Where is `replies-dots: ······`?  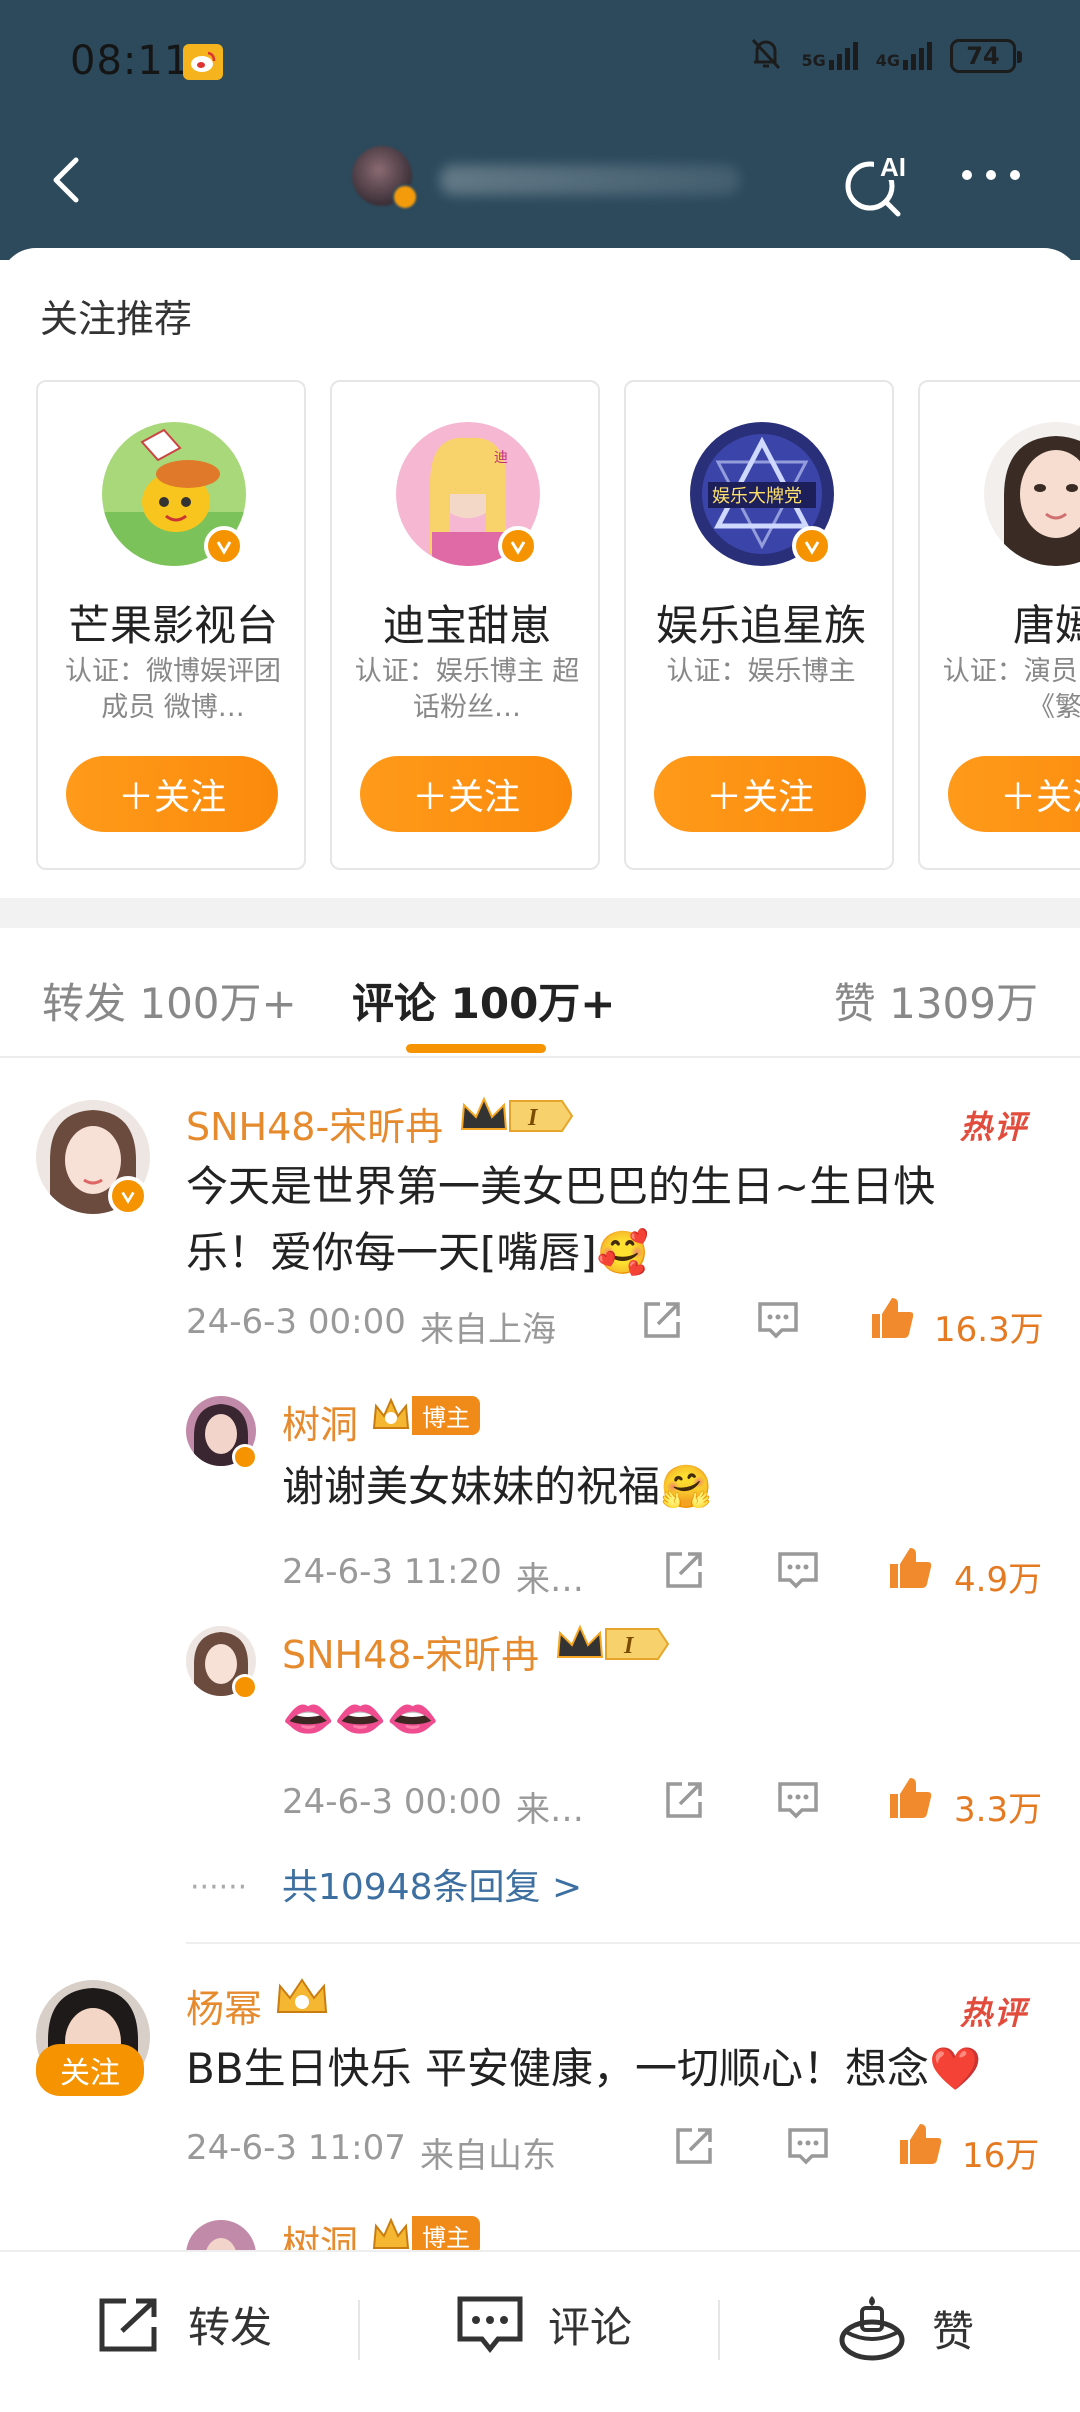 replies-dots: ······ is located at coordinates (219, 1887).